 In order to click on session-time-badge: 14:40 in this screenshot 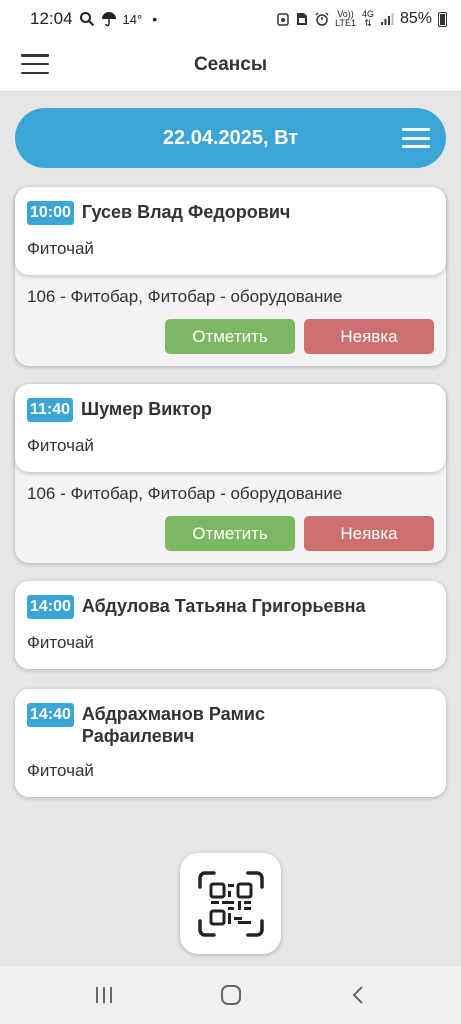, I will do `click(50, 715)`.